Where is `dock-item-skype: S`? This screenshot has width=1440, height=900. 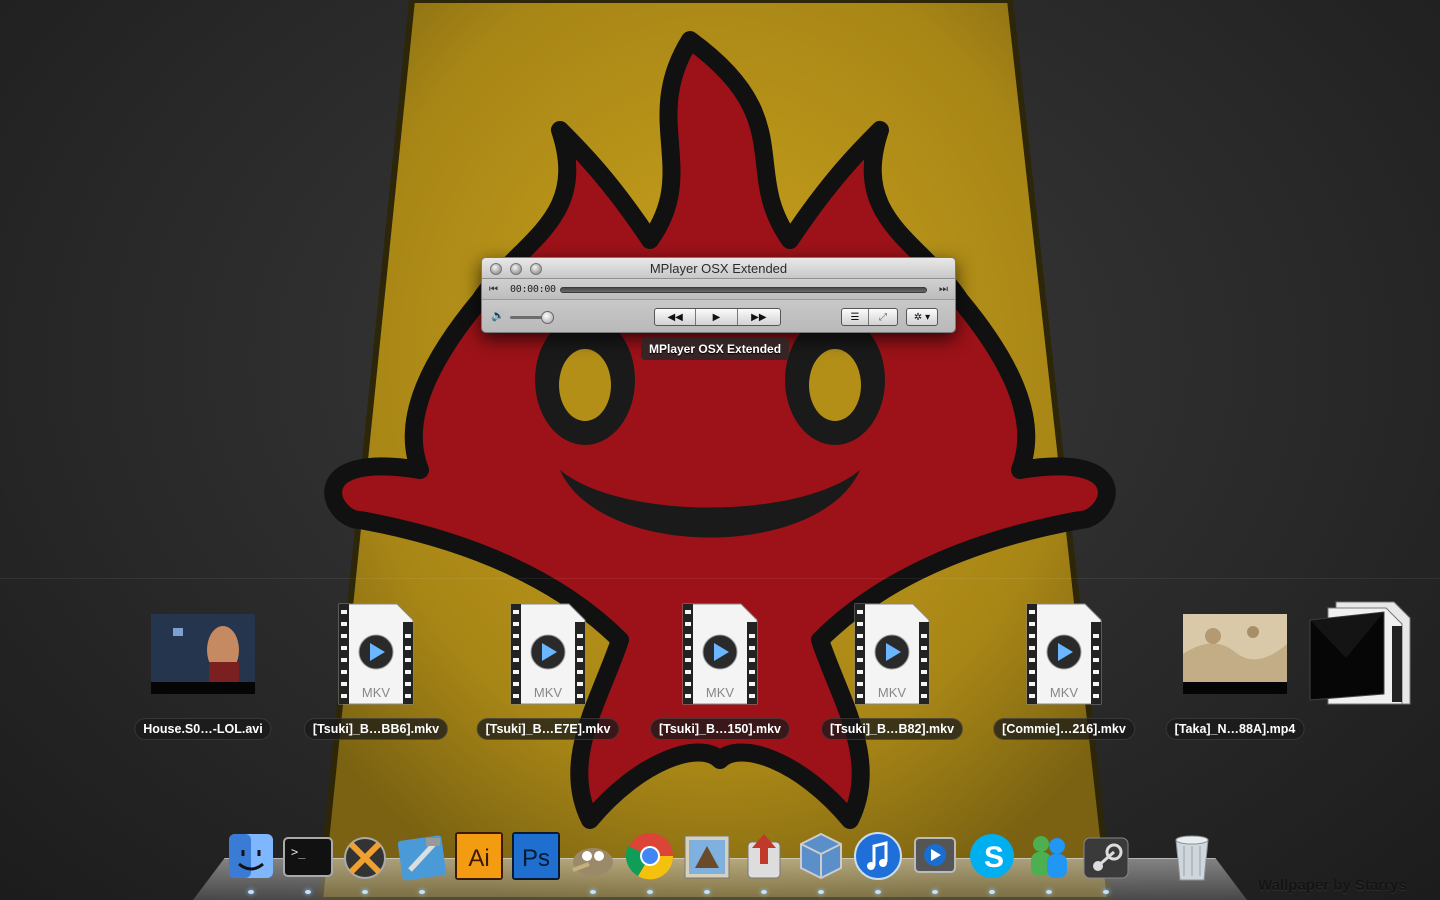
dock-item-skype: S is located at coordinates (992, 856).